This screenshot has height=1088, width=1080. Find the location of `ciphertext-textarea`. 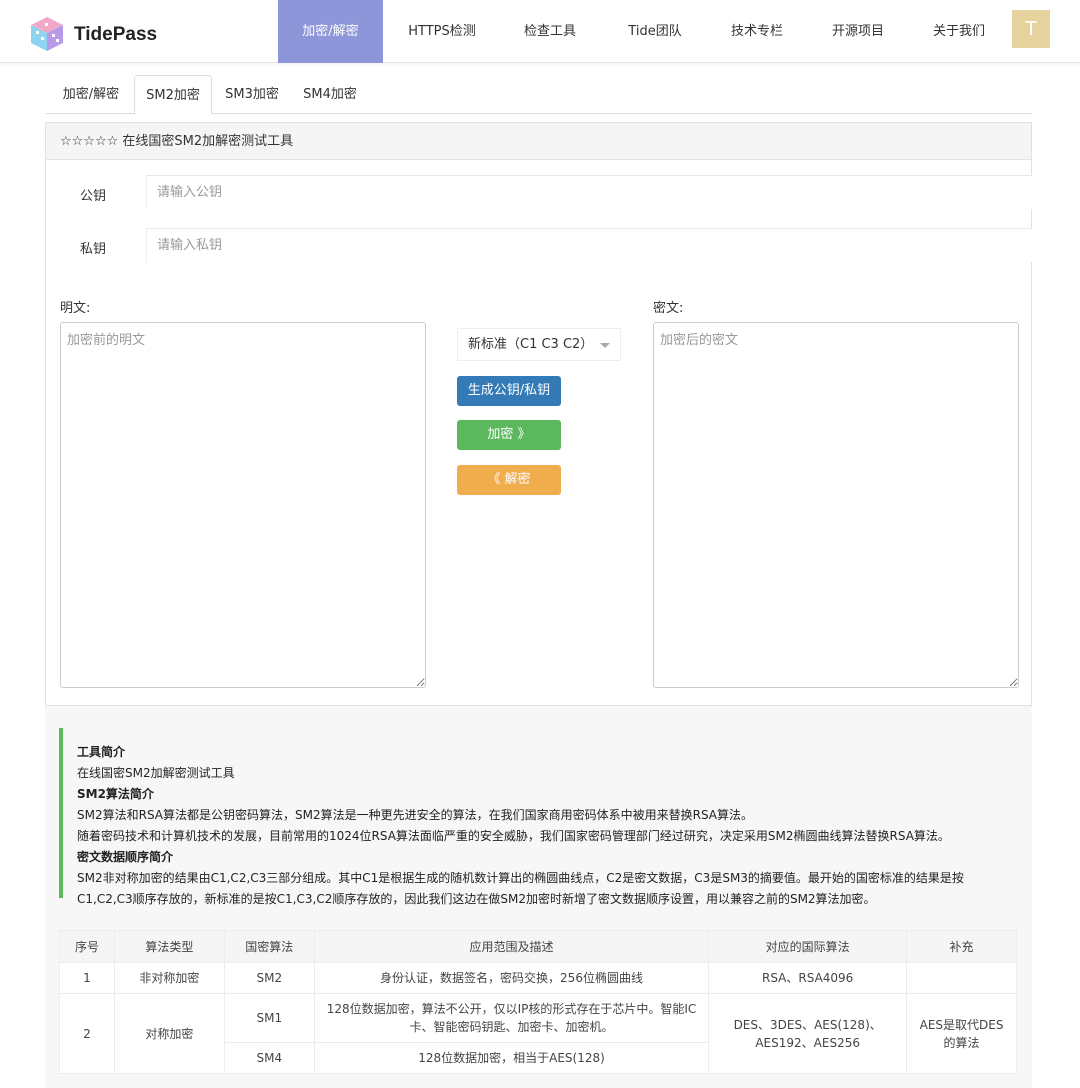

ciphertext-textarea is located at coordinates (836, 505).